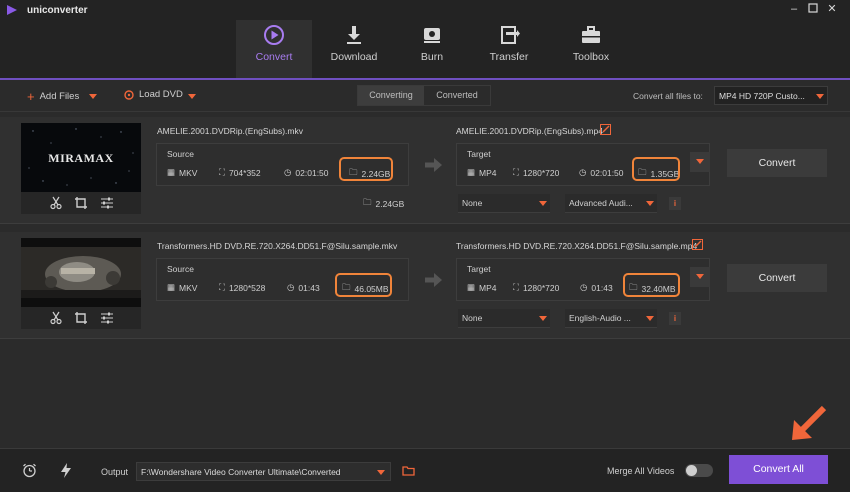 This screenshot has width=850, height=492. What do you see at coordinates (129, 94) in the screenshot?
I see `disc-icon` at bounding box center [129, 94].